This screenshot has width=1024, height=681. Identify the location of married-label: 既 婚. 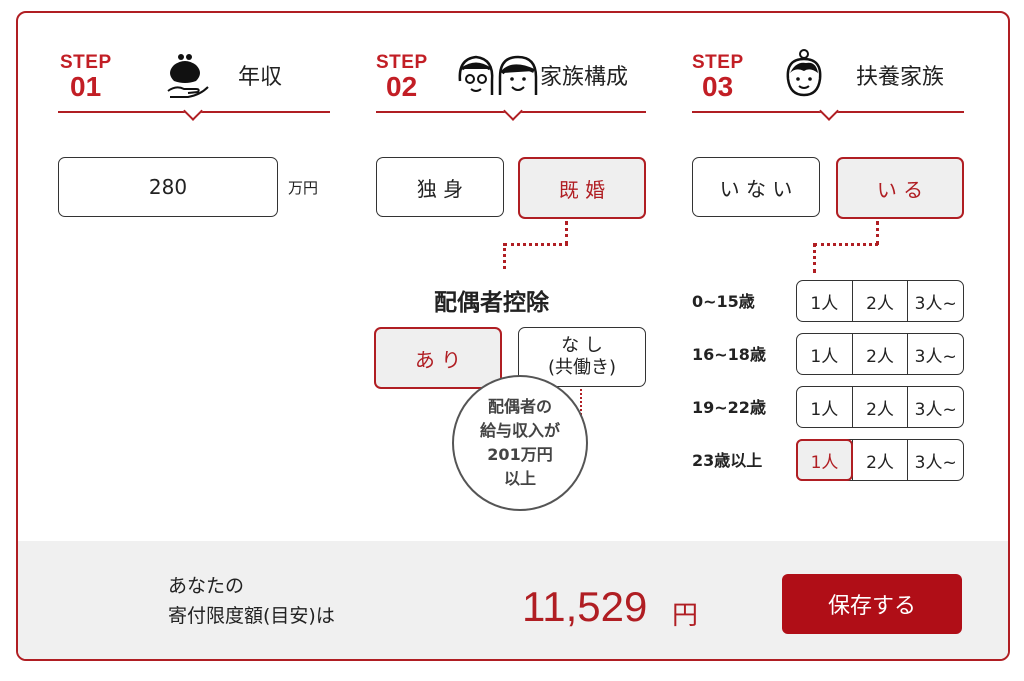
(582, 189).